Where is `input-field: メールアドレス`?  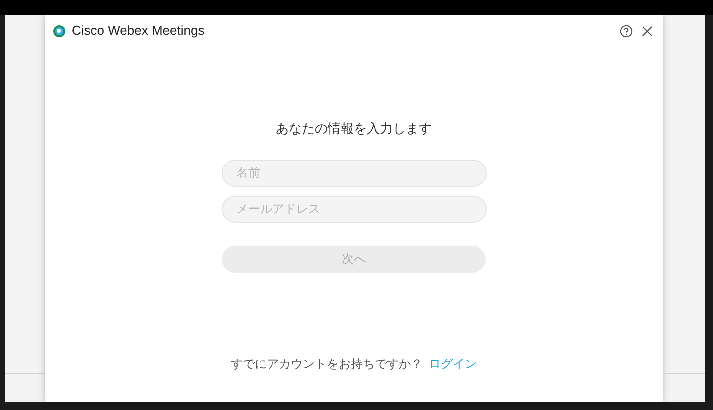 input-field: メールアドレス is located at coordinates (354, 209).